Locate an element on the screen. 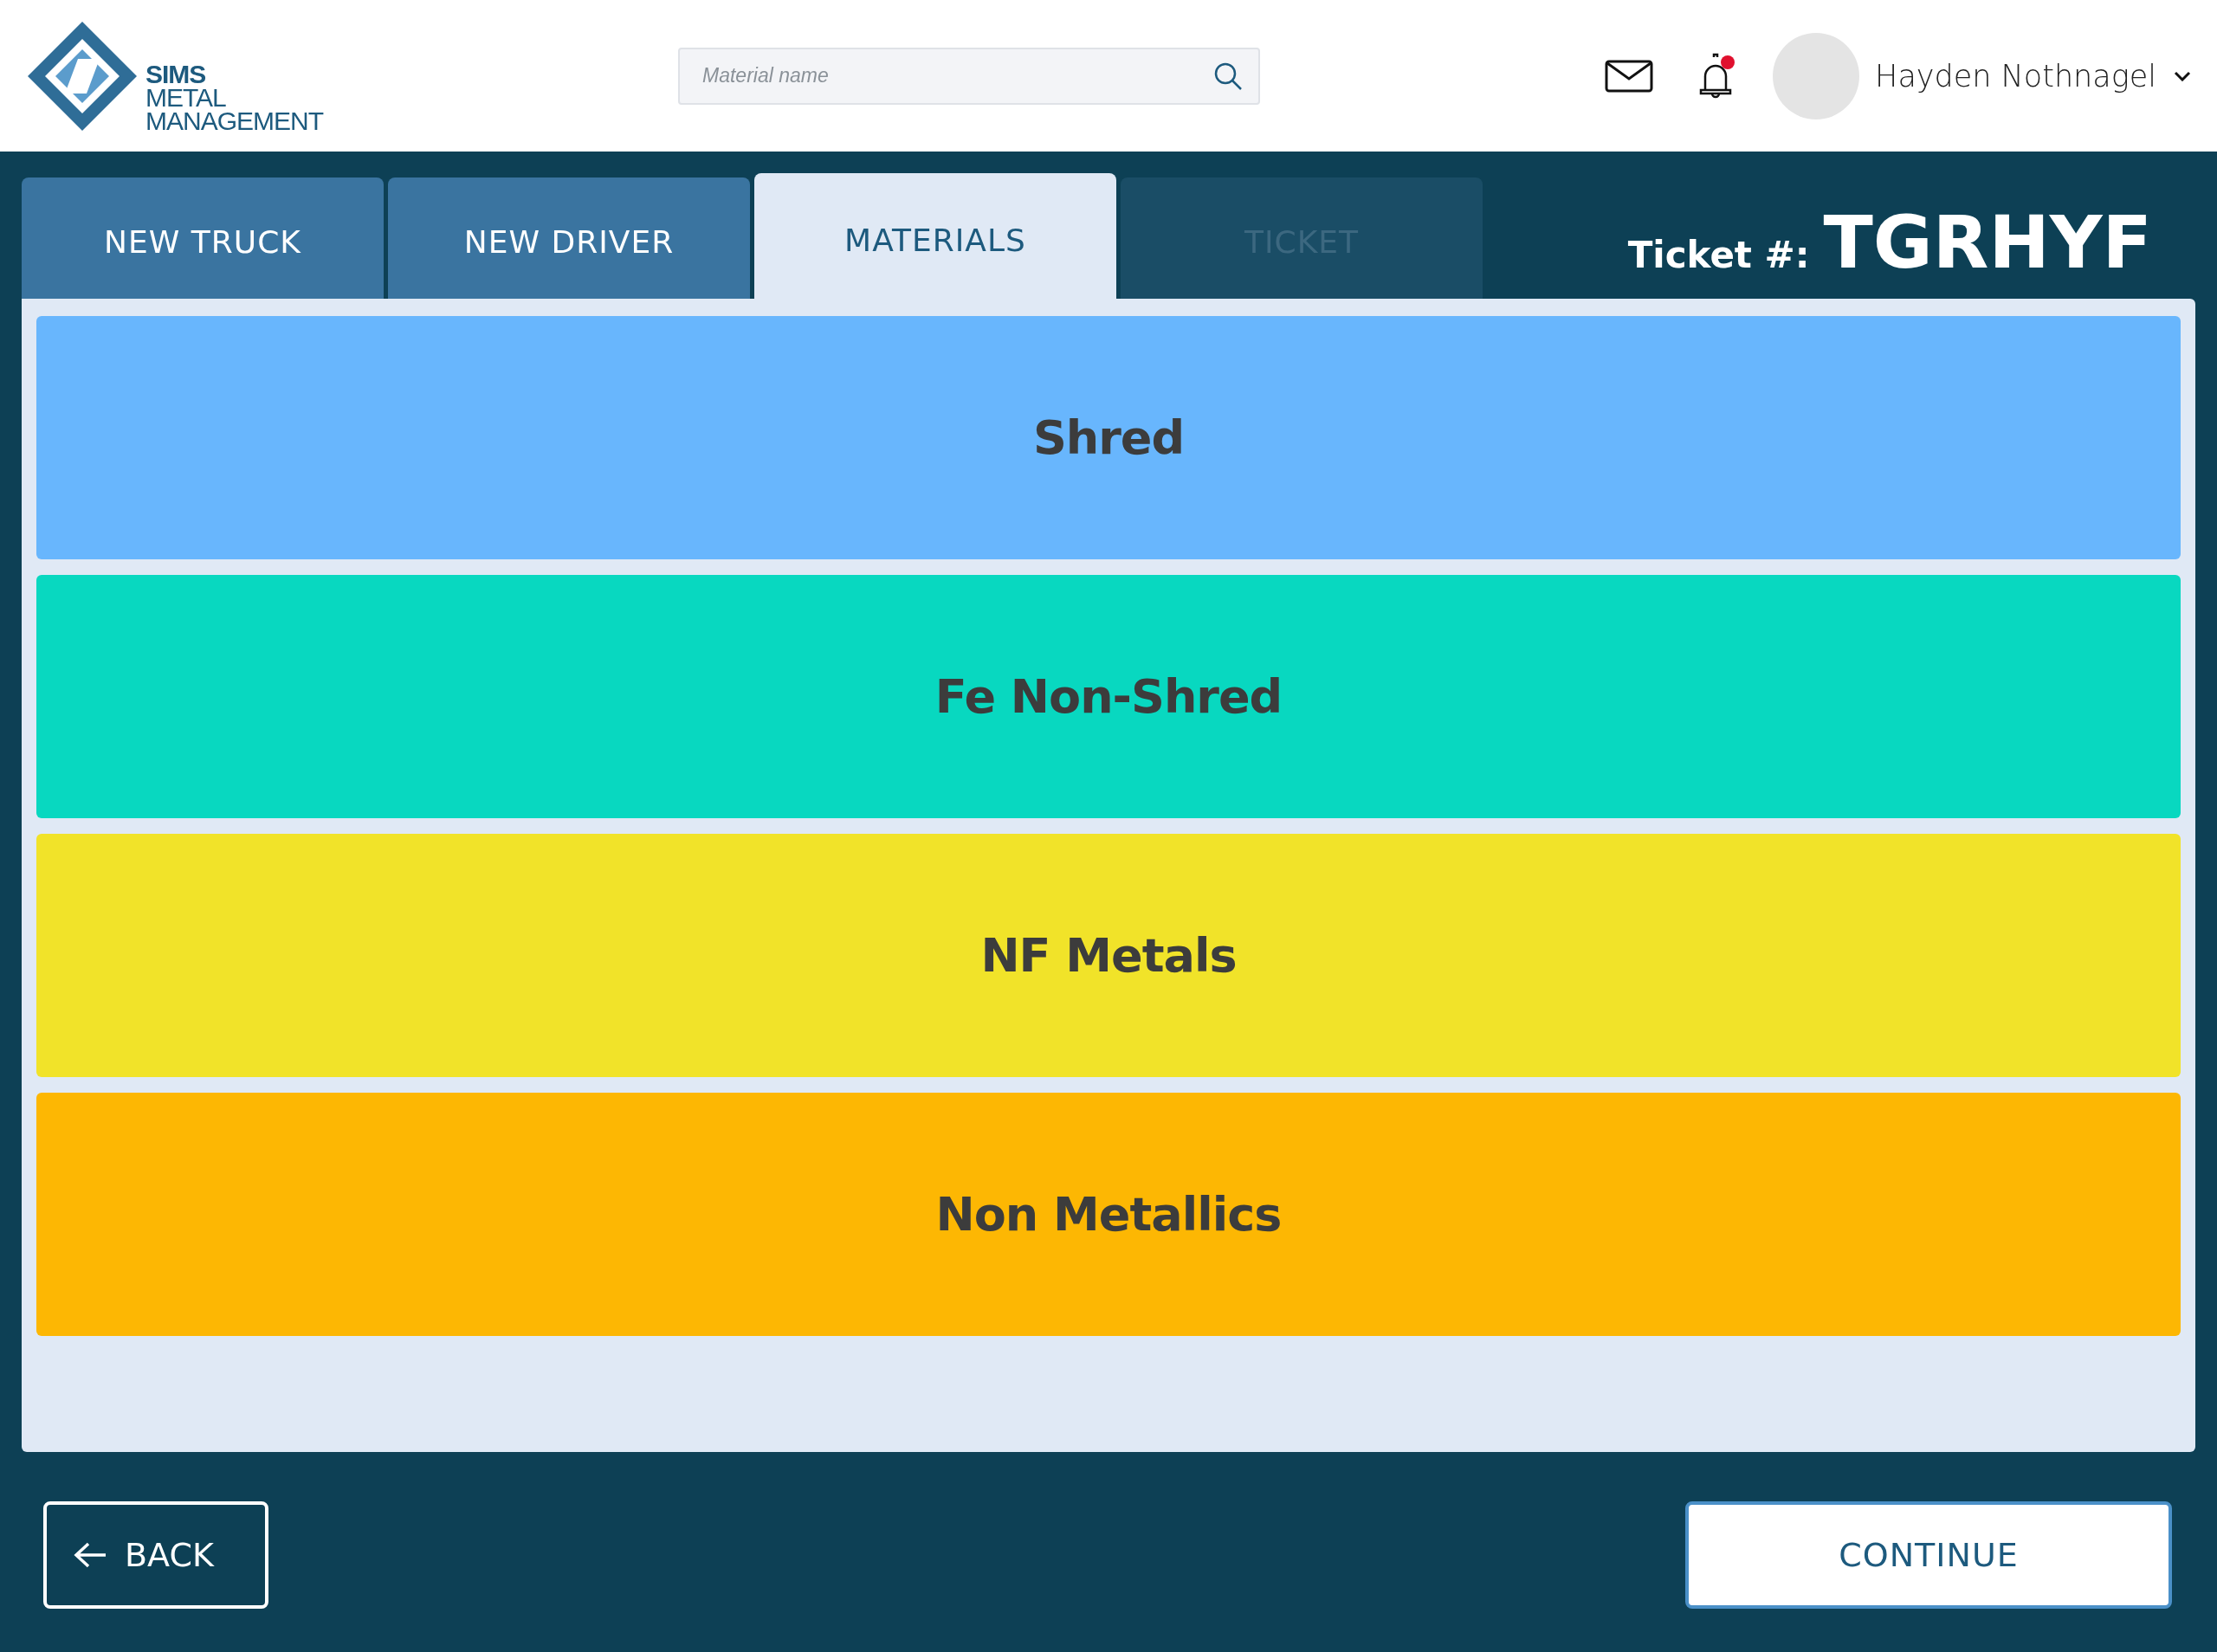 This screenshot has height=1652, width=2217. tab: NEW DRIVER is located at coordinates (569, 238).